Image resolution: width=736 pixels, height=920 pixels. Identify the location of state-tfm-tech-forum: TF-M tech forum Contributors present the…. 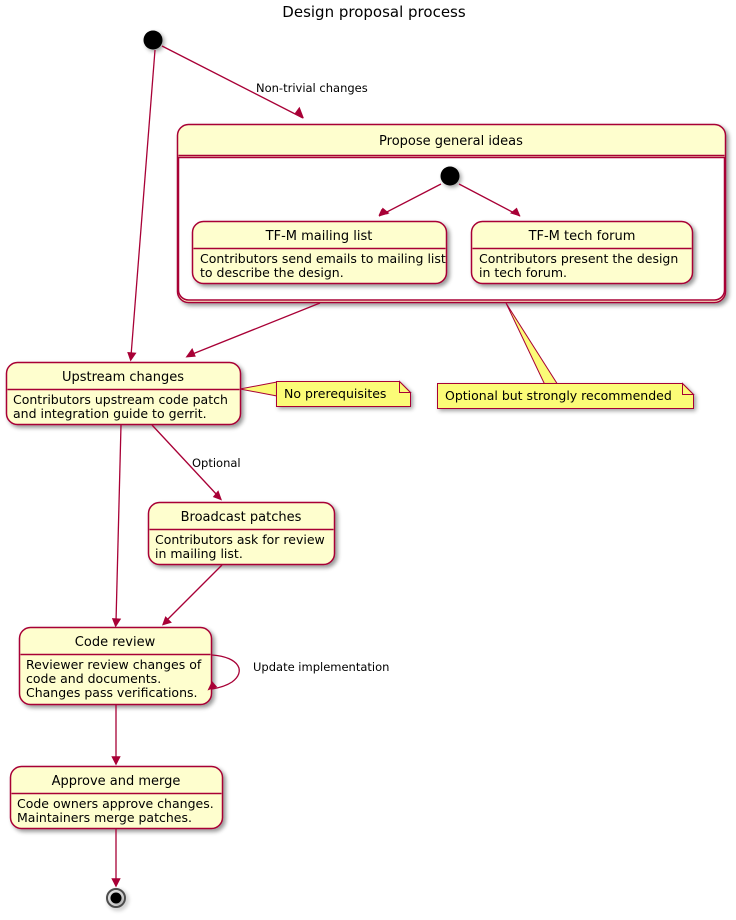
(582, 252).